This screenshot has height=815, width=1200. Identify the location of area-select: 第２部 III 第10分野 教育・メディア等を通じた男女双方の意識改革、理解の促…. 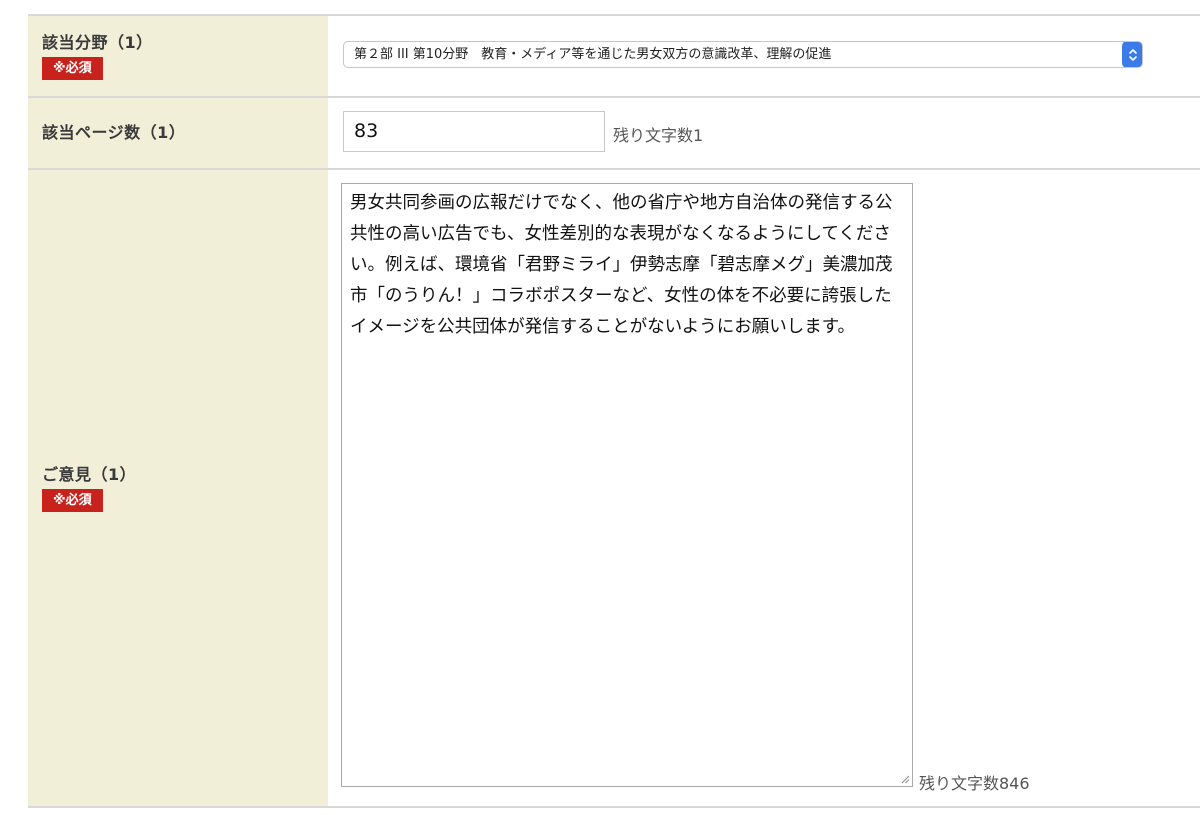
(743, 54).